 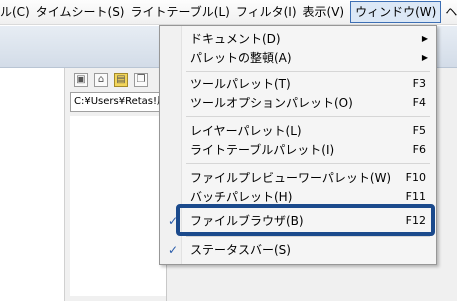 I want to click on menu-item-layer-palette: レイヤーパレット(L) F5, so click(x=298, y=131).